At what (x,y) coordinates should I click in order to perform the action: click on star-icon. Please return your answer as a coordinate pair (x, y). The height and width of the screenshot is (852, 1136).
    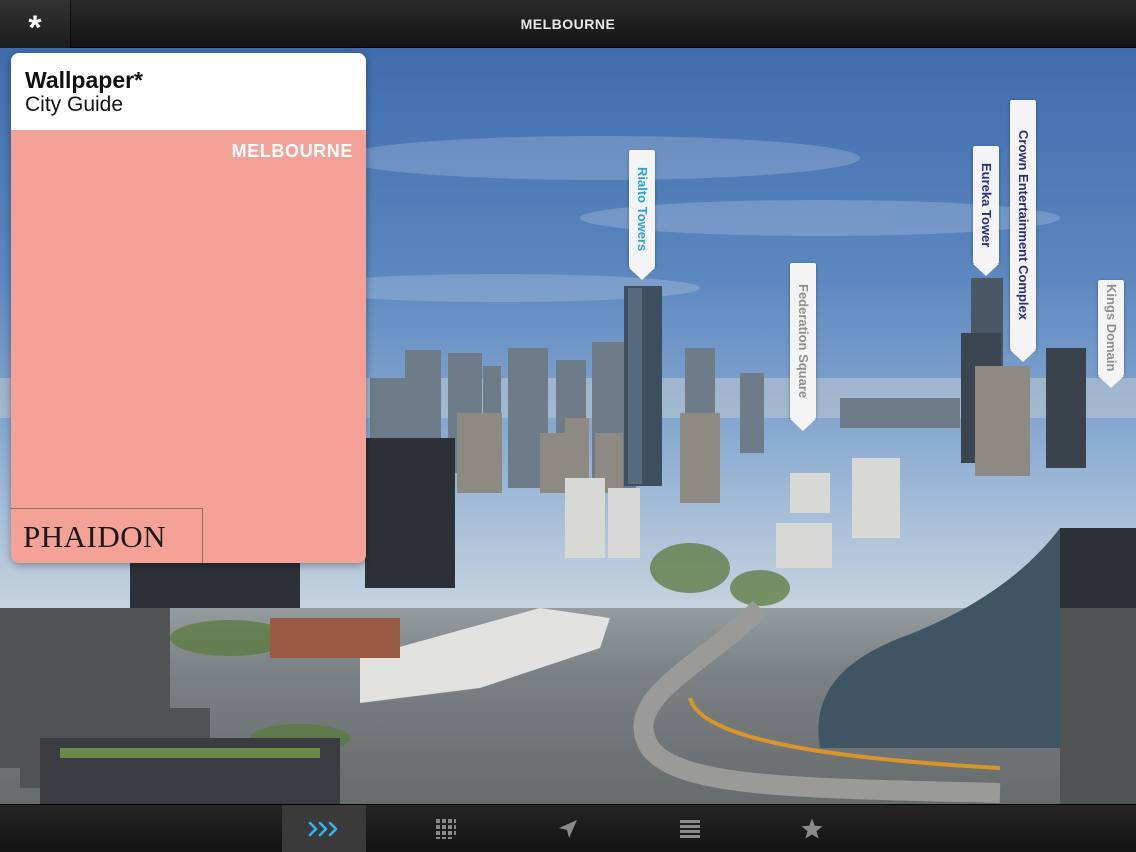
    Looking at the image, I should click on (812, 828).